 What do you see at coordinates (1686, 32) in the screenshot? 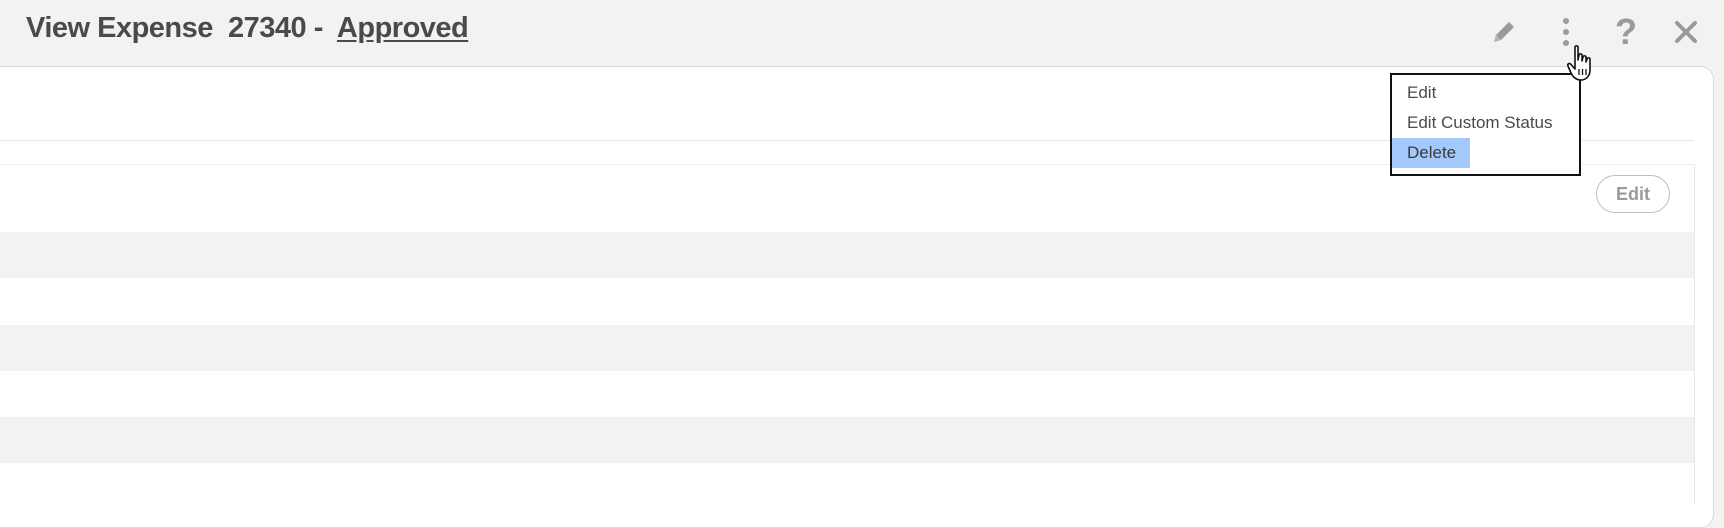
I see `close-icon` at bounding box center [1686, 32].